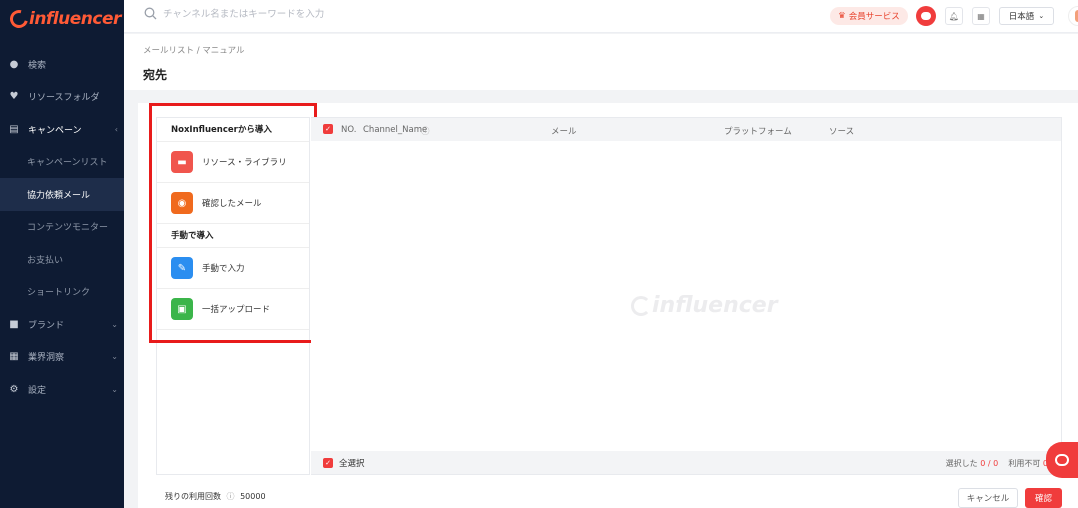  I want to click on page-title: 宛先, so click(155, 75).